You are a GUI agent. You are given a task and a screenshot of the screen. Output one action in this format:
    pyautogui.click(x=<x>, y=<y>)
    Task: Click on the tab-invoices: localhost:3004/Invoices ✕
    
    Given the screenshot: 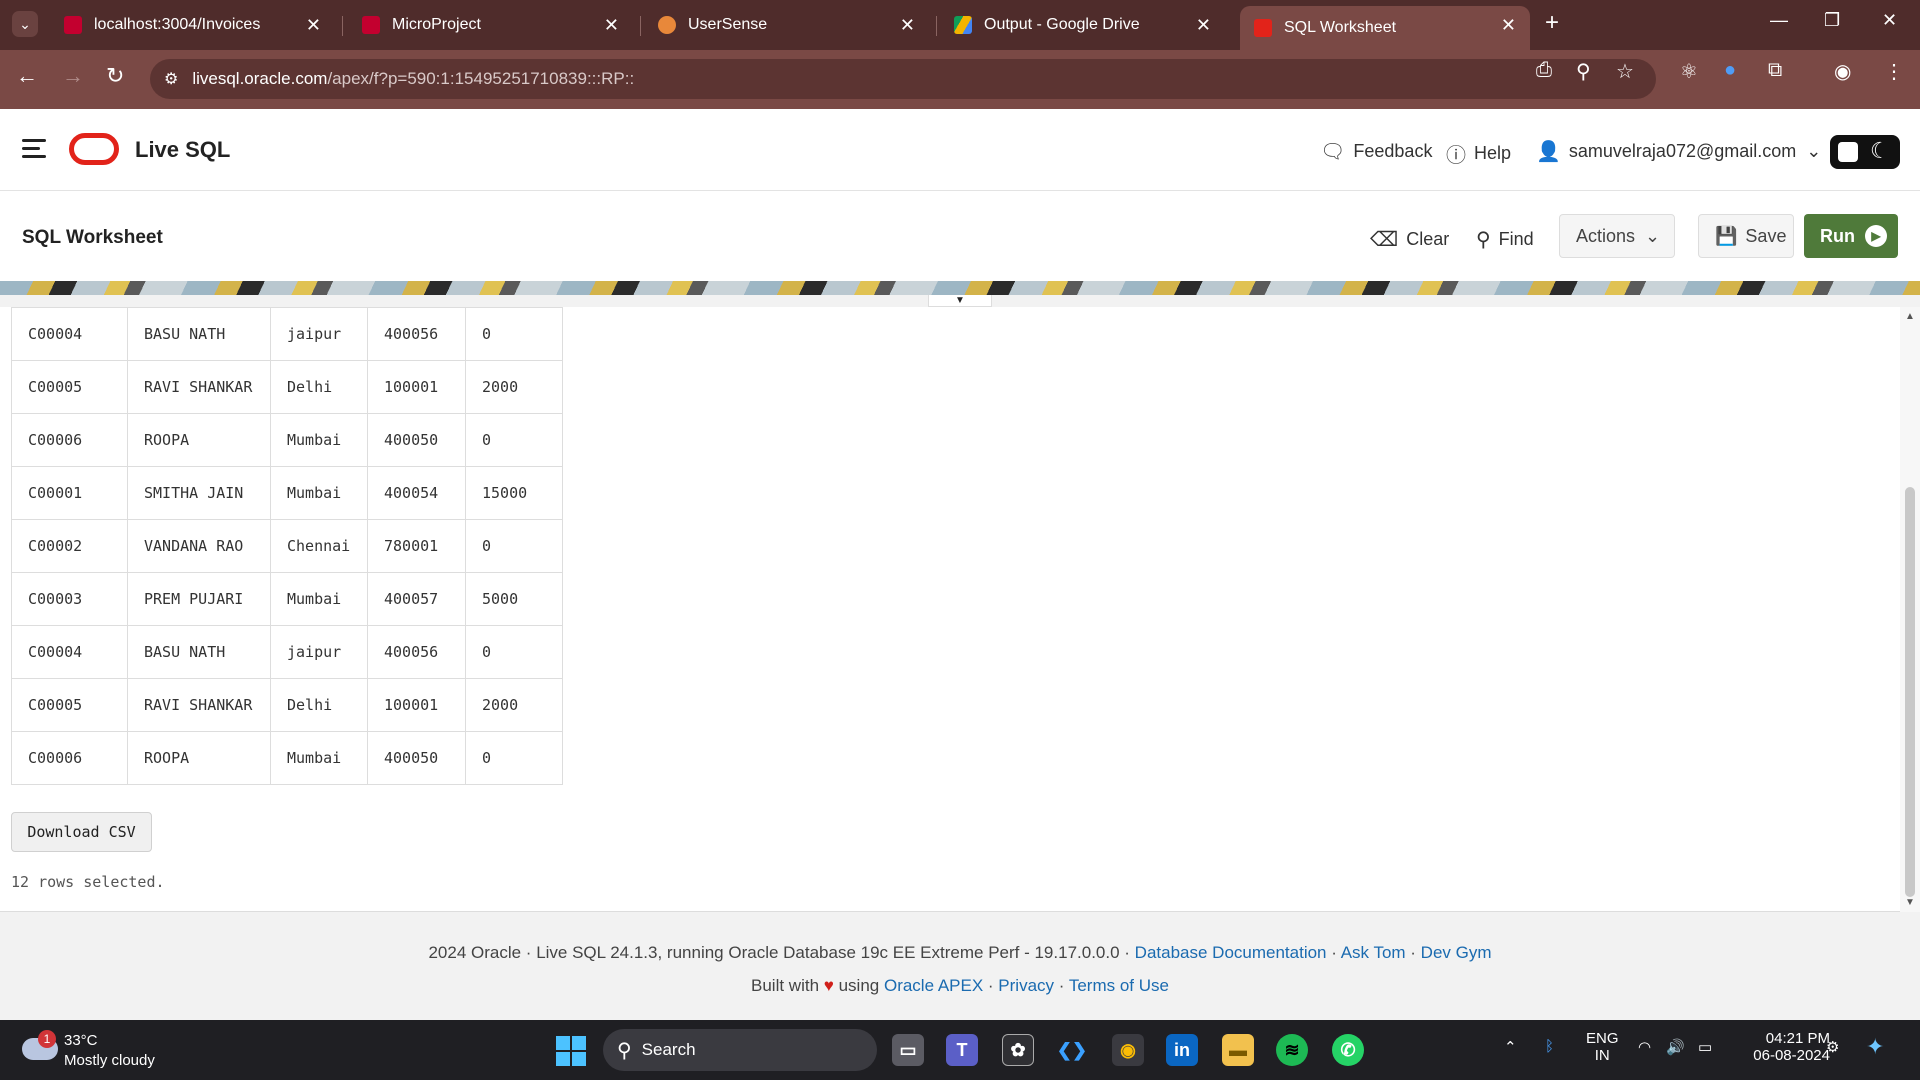 What is the action you would take?
    pyautogui.click(x=192, y=25)
    